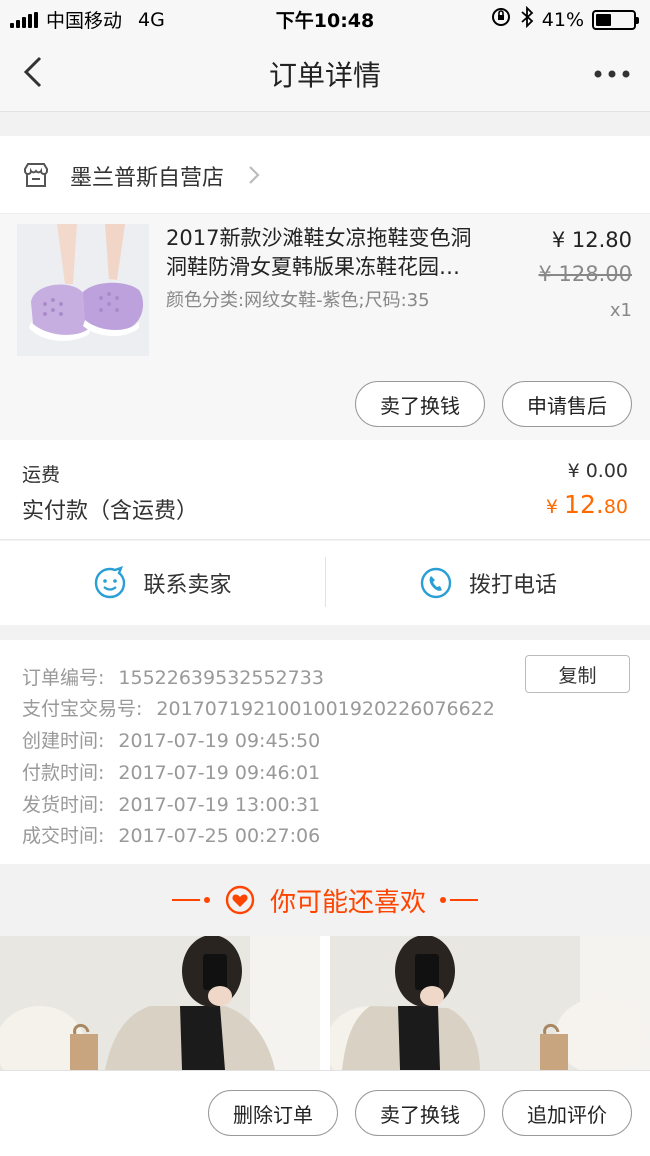 The image size is (650, 1156). I want to click on product-image, so click(83, 290).